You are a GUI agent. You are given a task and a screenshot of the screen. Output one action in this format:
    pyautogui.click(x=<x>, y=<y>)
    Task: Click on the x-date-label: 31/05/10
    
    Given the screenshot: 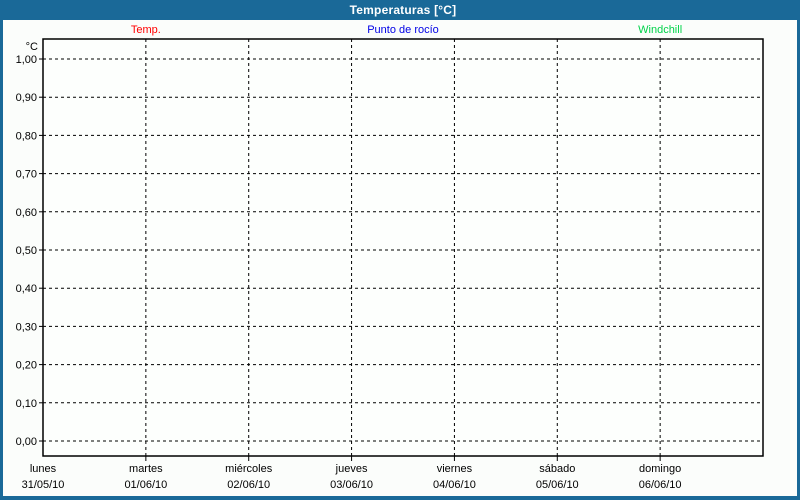 What is the action you would take?
    pyautogui.click(x=43, y=485)
    